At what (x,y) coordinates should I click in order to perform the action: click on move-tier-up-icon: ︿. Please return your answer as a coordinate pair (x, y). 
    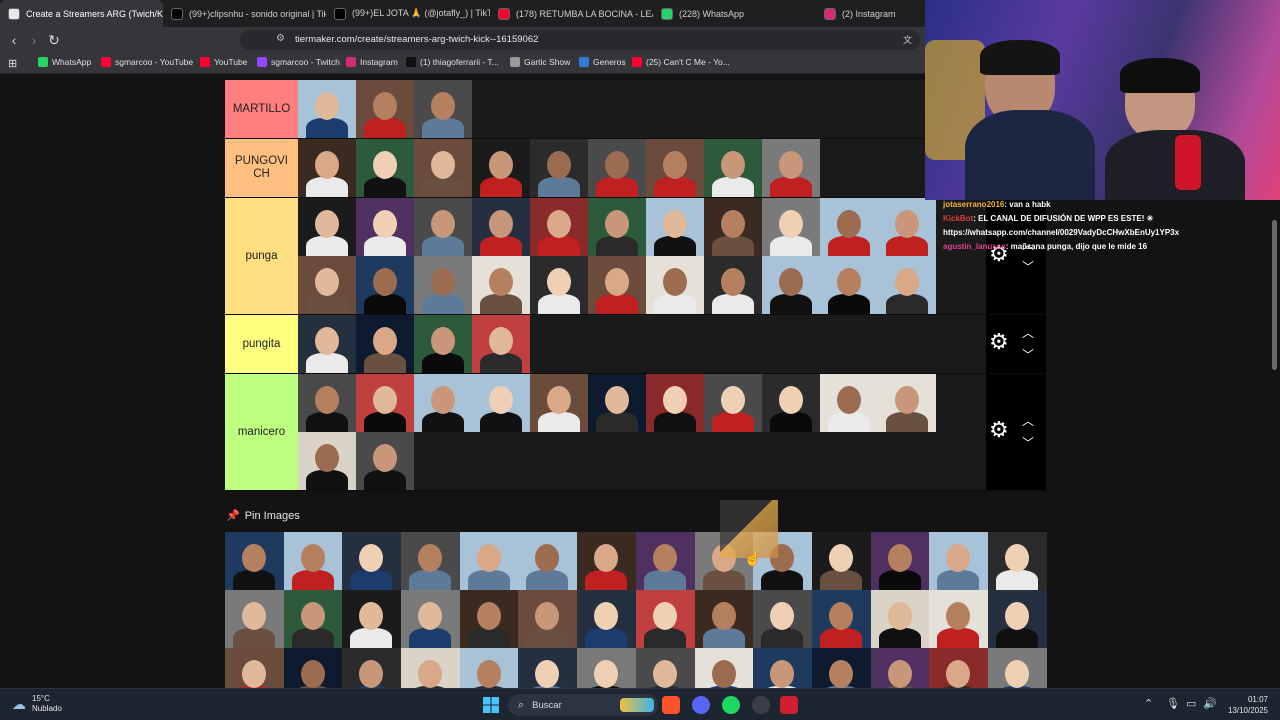
    Looking at the image, I should click on (1028, 332).